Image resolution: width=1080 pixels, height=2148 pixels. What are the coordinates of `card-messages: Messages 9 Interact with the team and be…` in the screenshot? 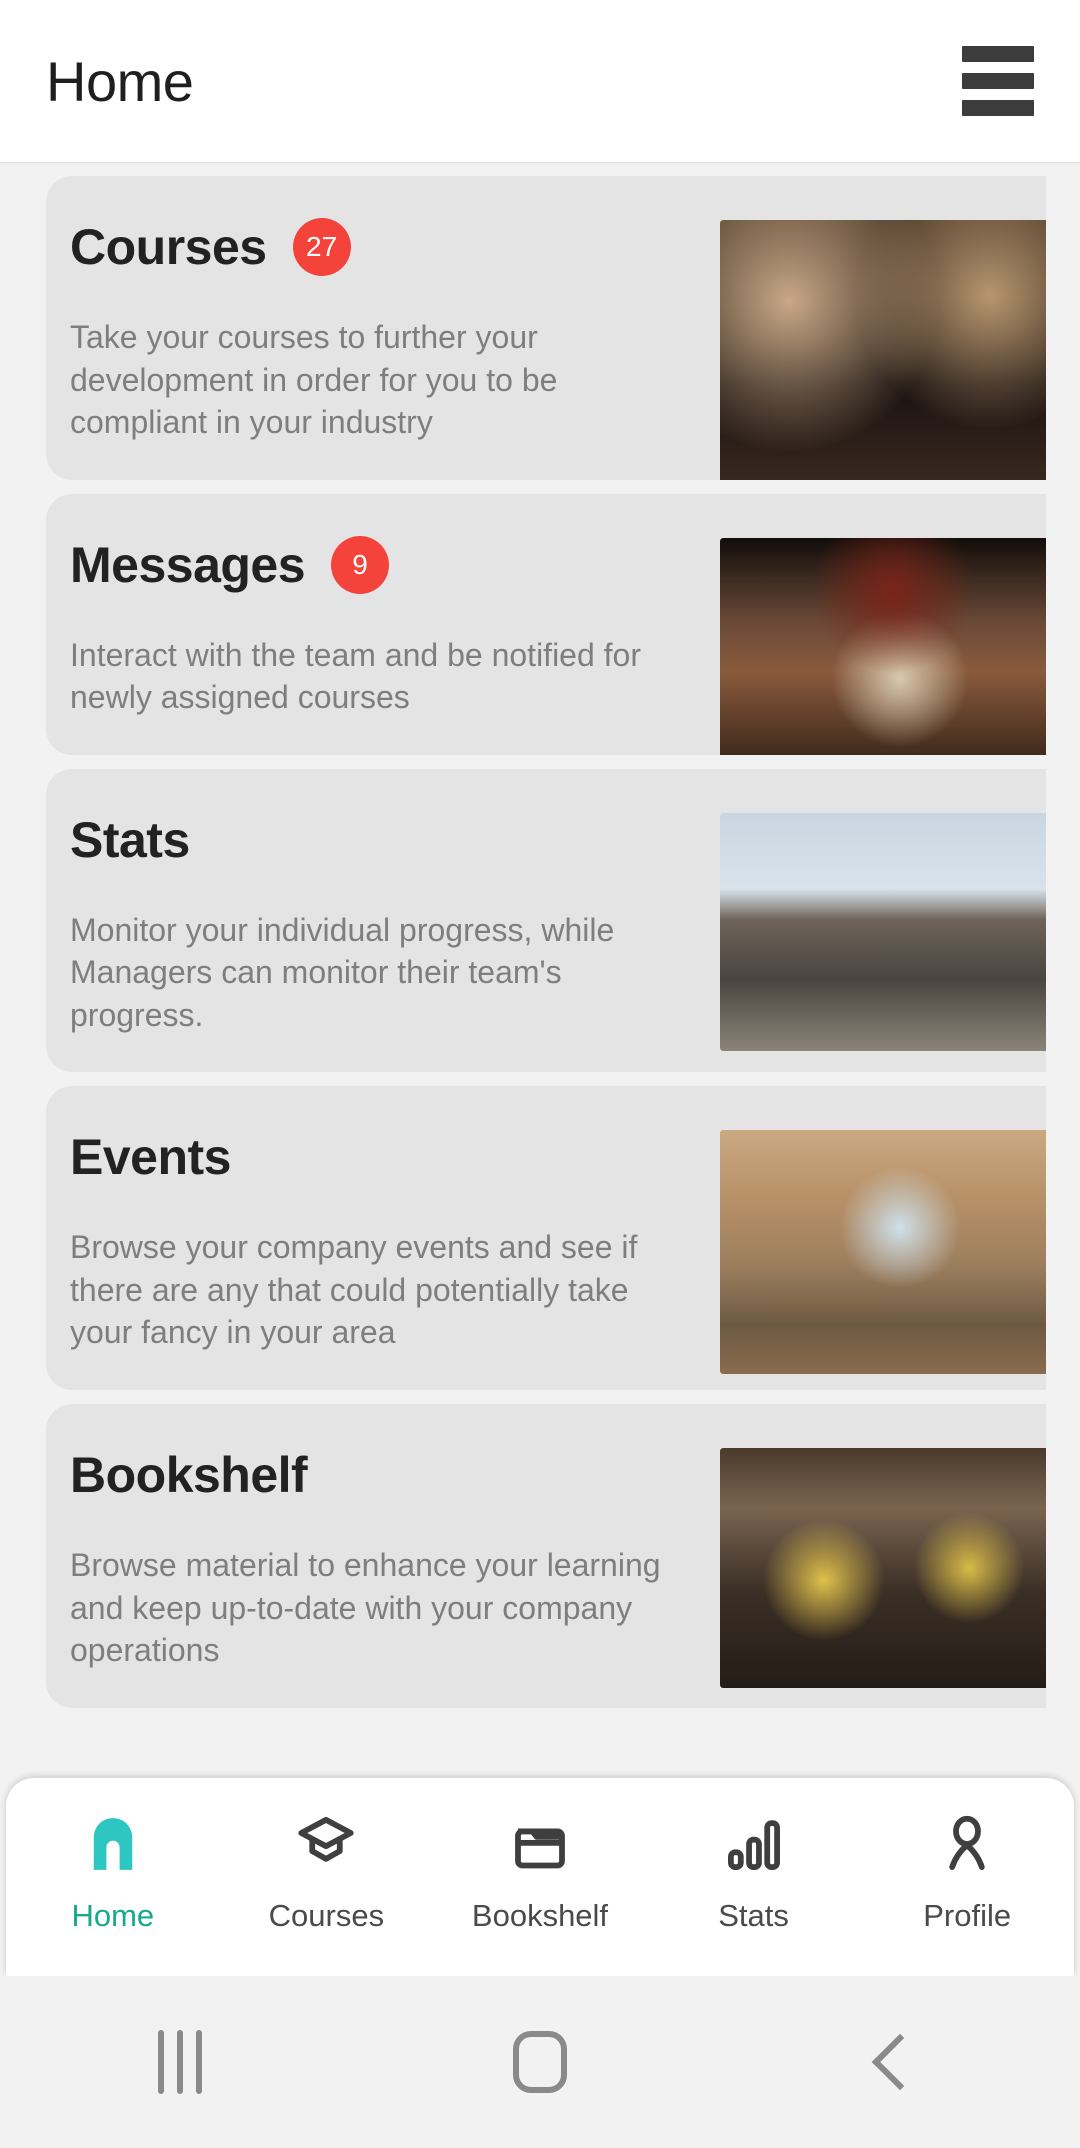 It's located at (546, 624).